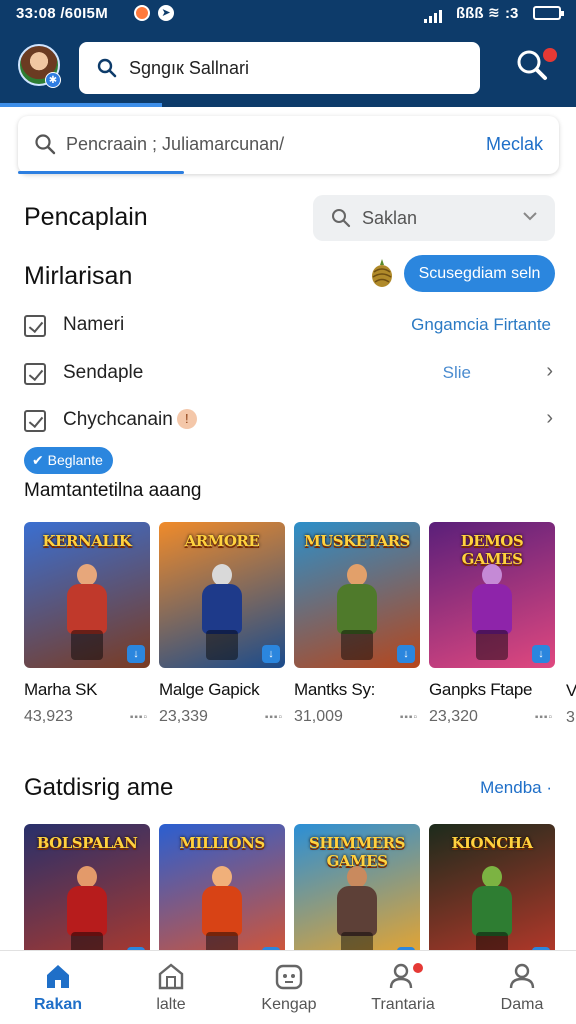  I want to click on filter-option: Nameri Gngamcia Firtante, so click(289, 327).